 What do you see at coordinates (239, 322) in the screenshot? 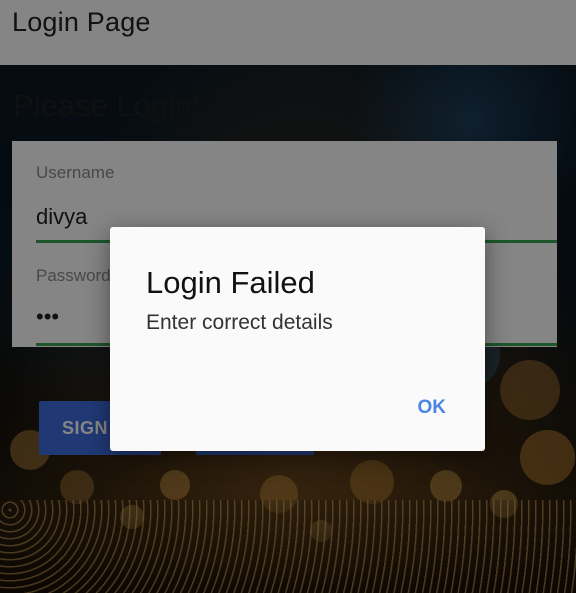
I see `dialog-message: Enter correct details` at bounding box center [239, 322].